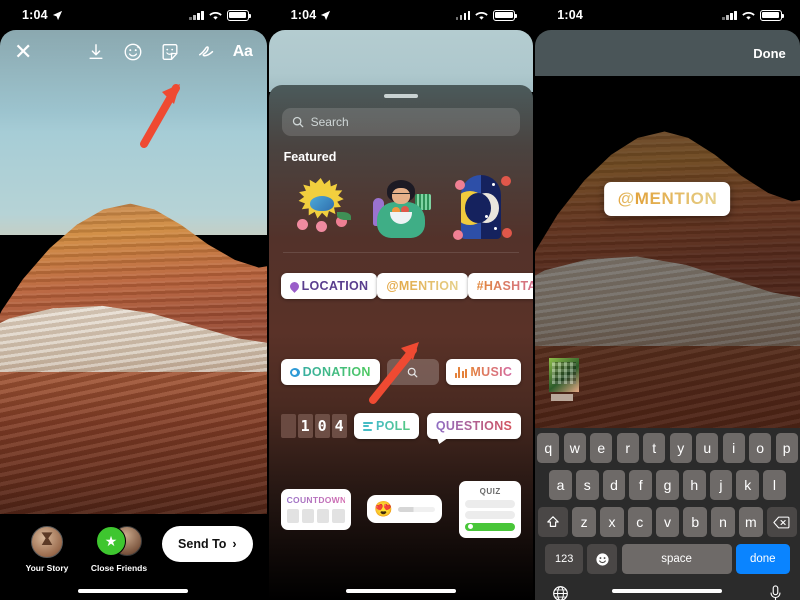 This screenshot has width=800, height=600. I want to click on status-time: 1:04, so click(303, 15).